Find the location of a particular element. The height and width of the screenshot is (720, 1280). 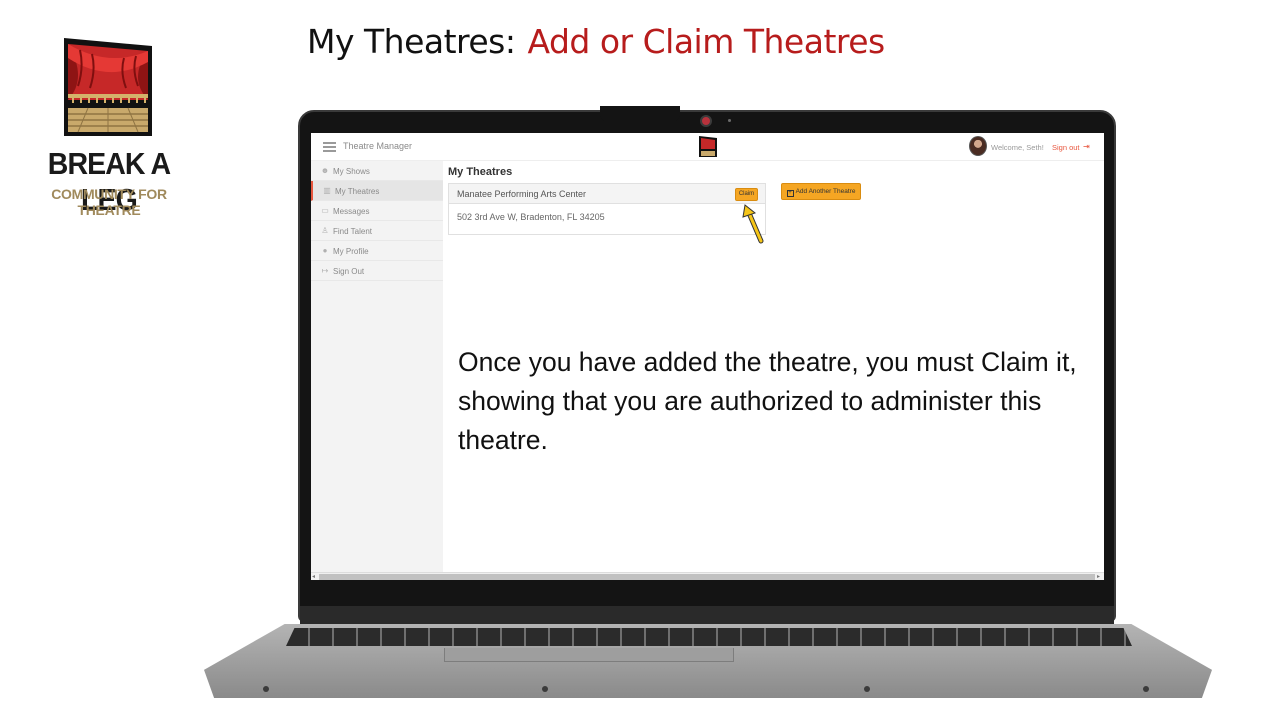

welcome-text: Welcome, Seth! is located at coordinates (1017, 147).